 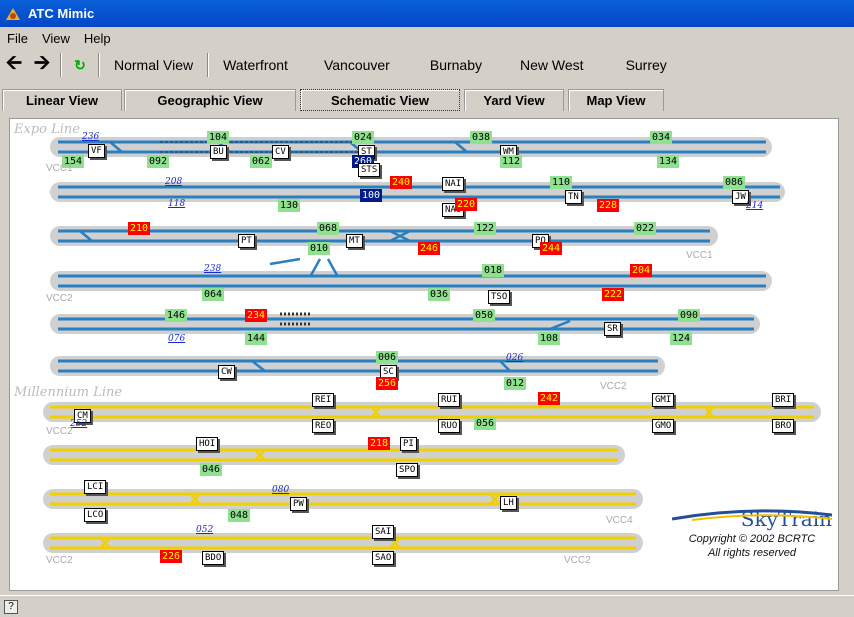 What do you see at coordinates (514, 100) in the screenshot?
I see `tab-yard-view: Yard View` at bounding box center [514, 100].